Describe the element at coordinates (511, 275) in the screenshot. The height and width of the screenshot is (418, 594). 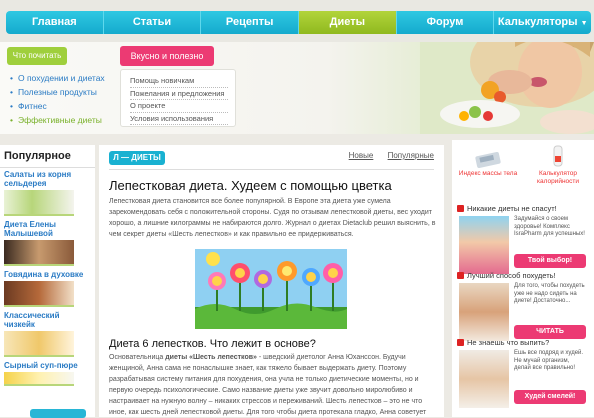
I see `ad-header-text: Лучший способ похудеть!` at that location.